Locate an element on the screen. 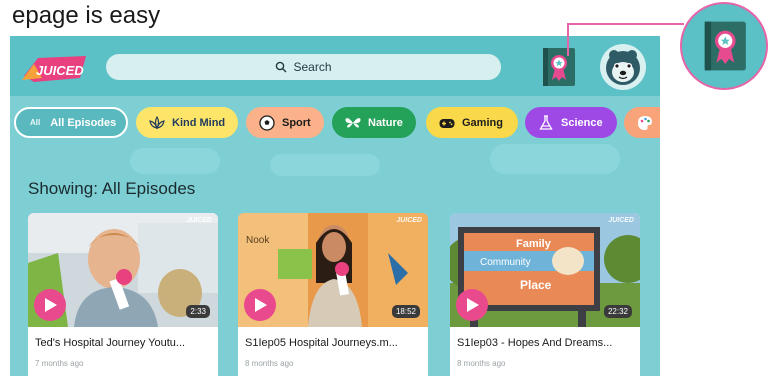 Image resolution: width=771 pixels, height=376 pixels. butterfly-icon is located at coordinates (353, 122).